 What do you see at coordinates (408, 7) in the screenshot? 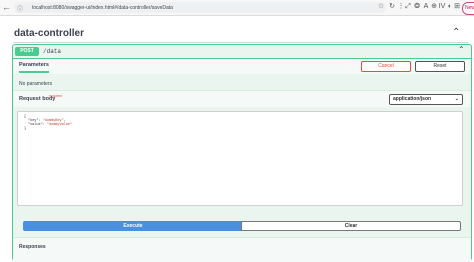
I see `extension-icon: ⤢` at bounding box center [408, 7].